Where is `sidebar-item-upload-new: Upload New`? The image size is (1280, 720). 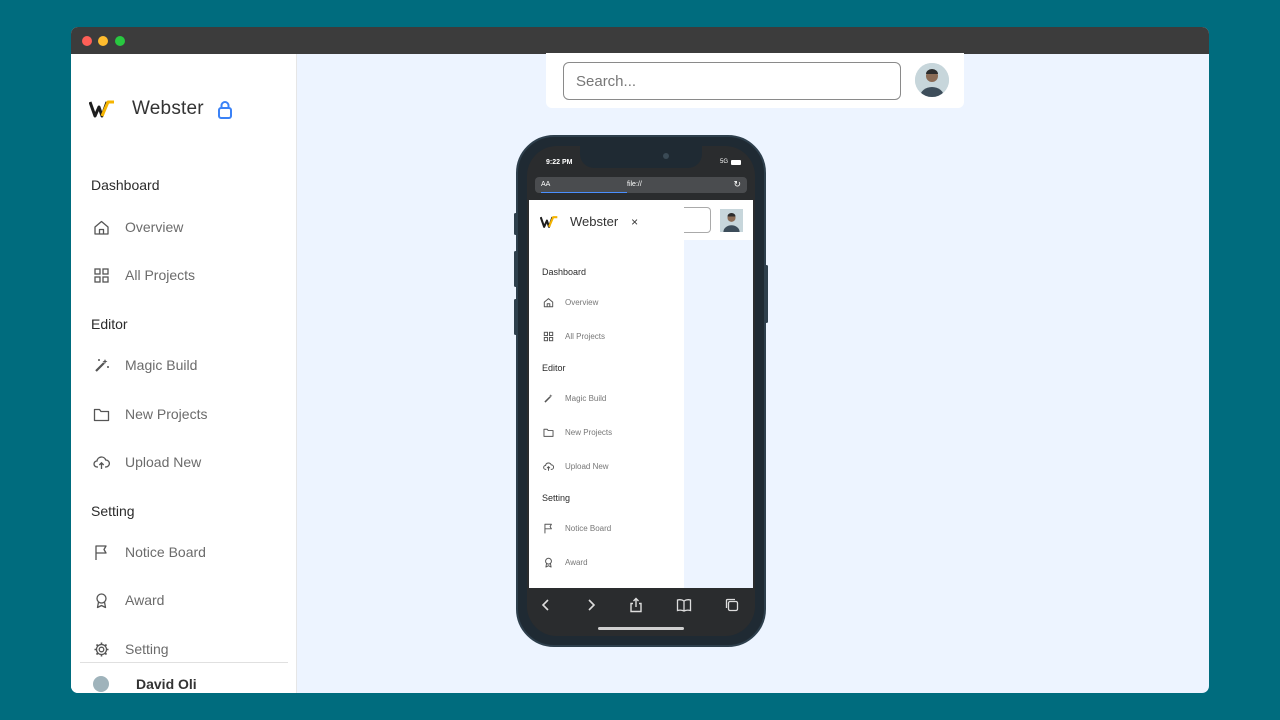 sidebar-item-upload-new: Upload New is located at coordinates (147, 462).